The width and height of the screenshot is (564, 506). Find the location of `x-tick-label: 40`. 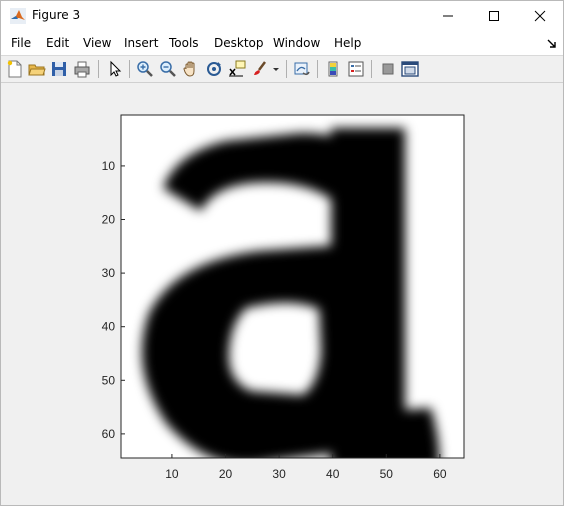

x-tick-label: 40 is located at coordinates (333, 474).